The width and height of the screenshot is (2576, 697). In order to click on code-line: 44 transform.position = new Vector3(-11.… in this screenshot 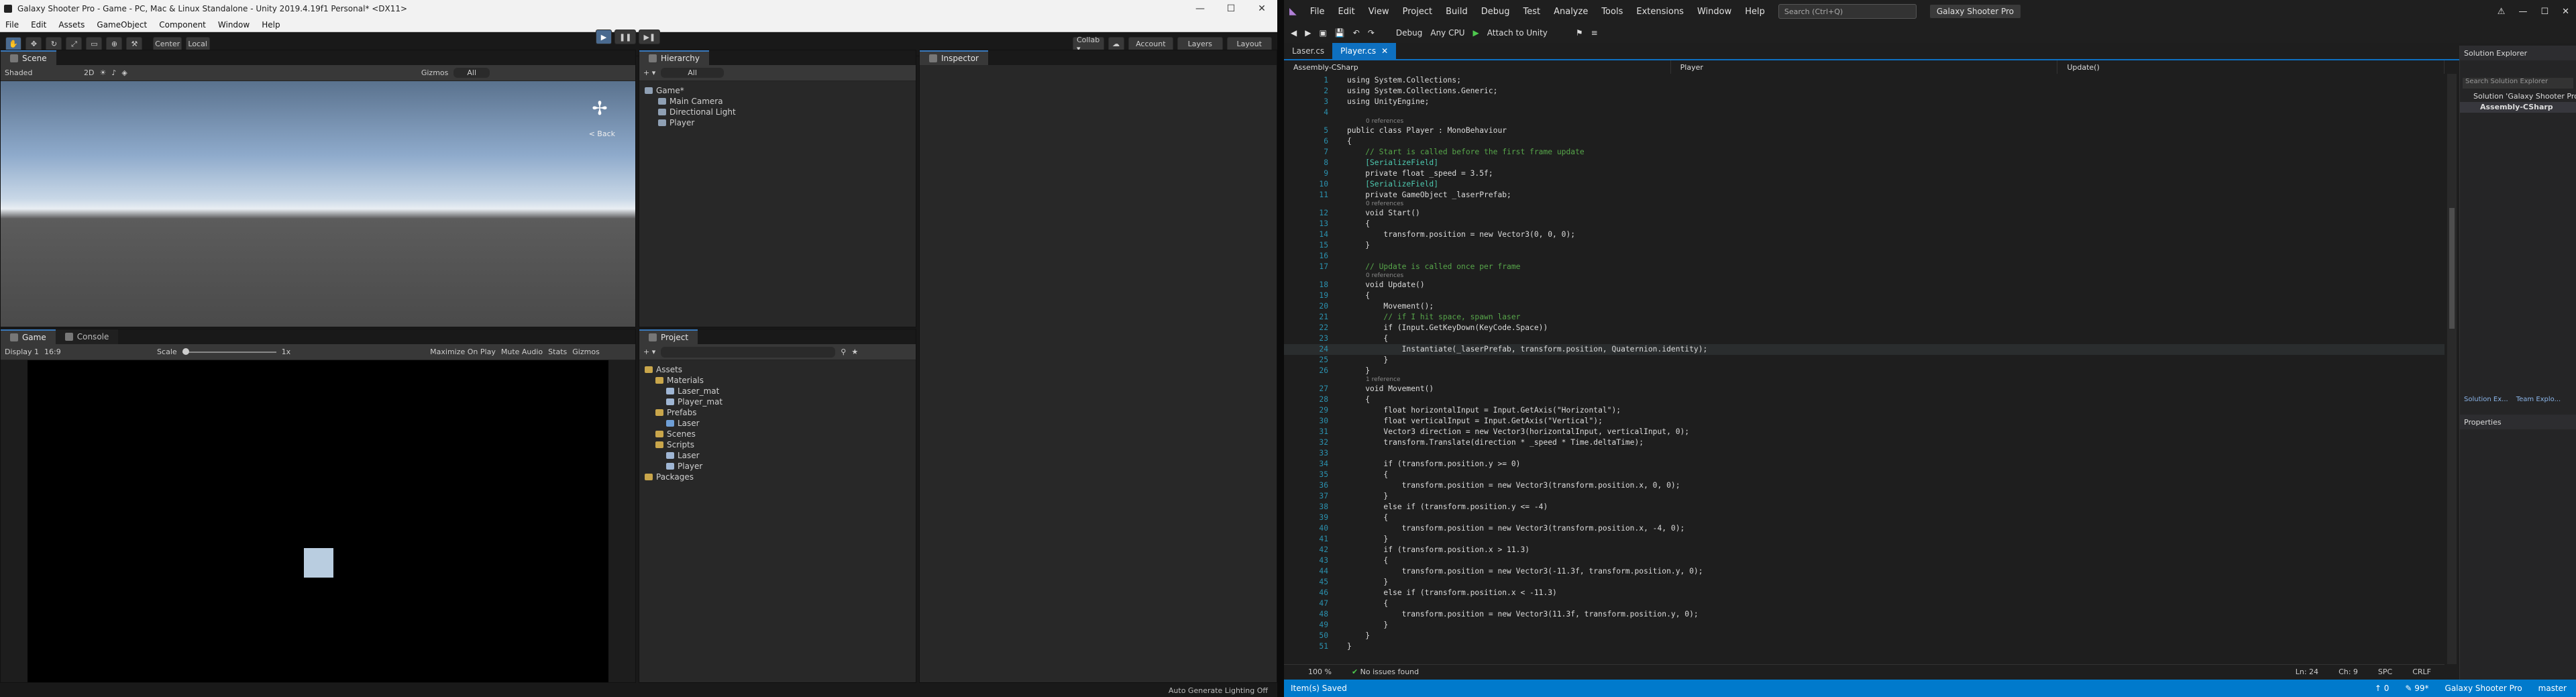, I will do `click(1864, 571)`.